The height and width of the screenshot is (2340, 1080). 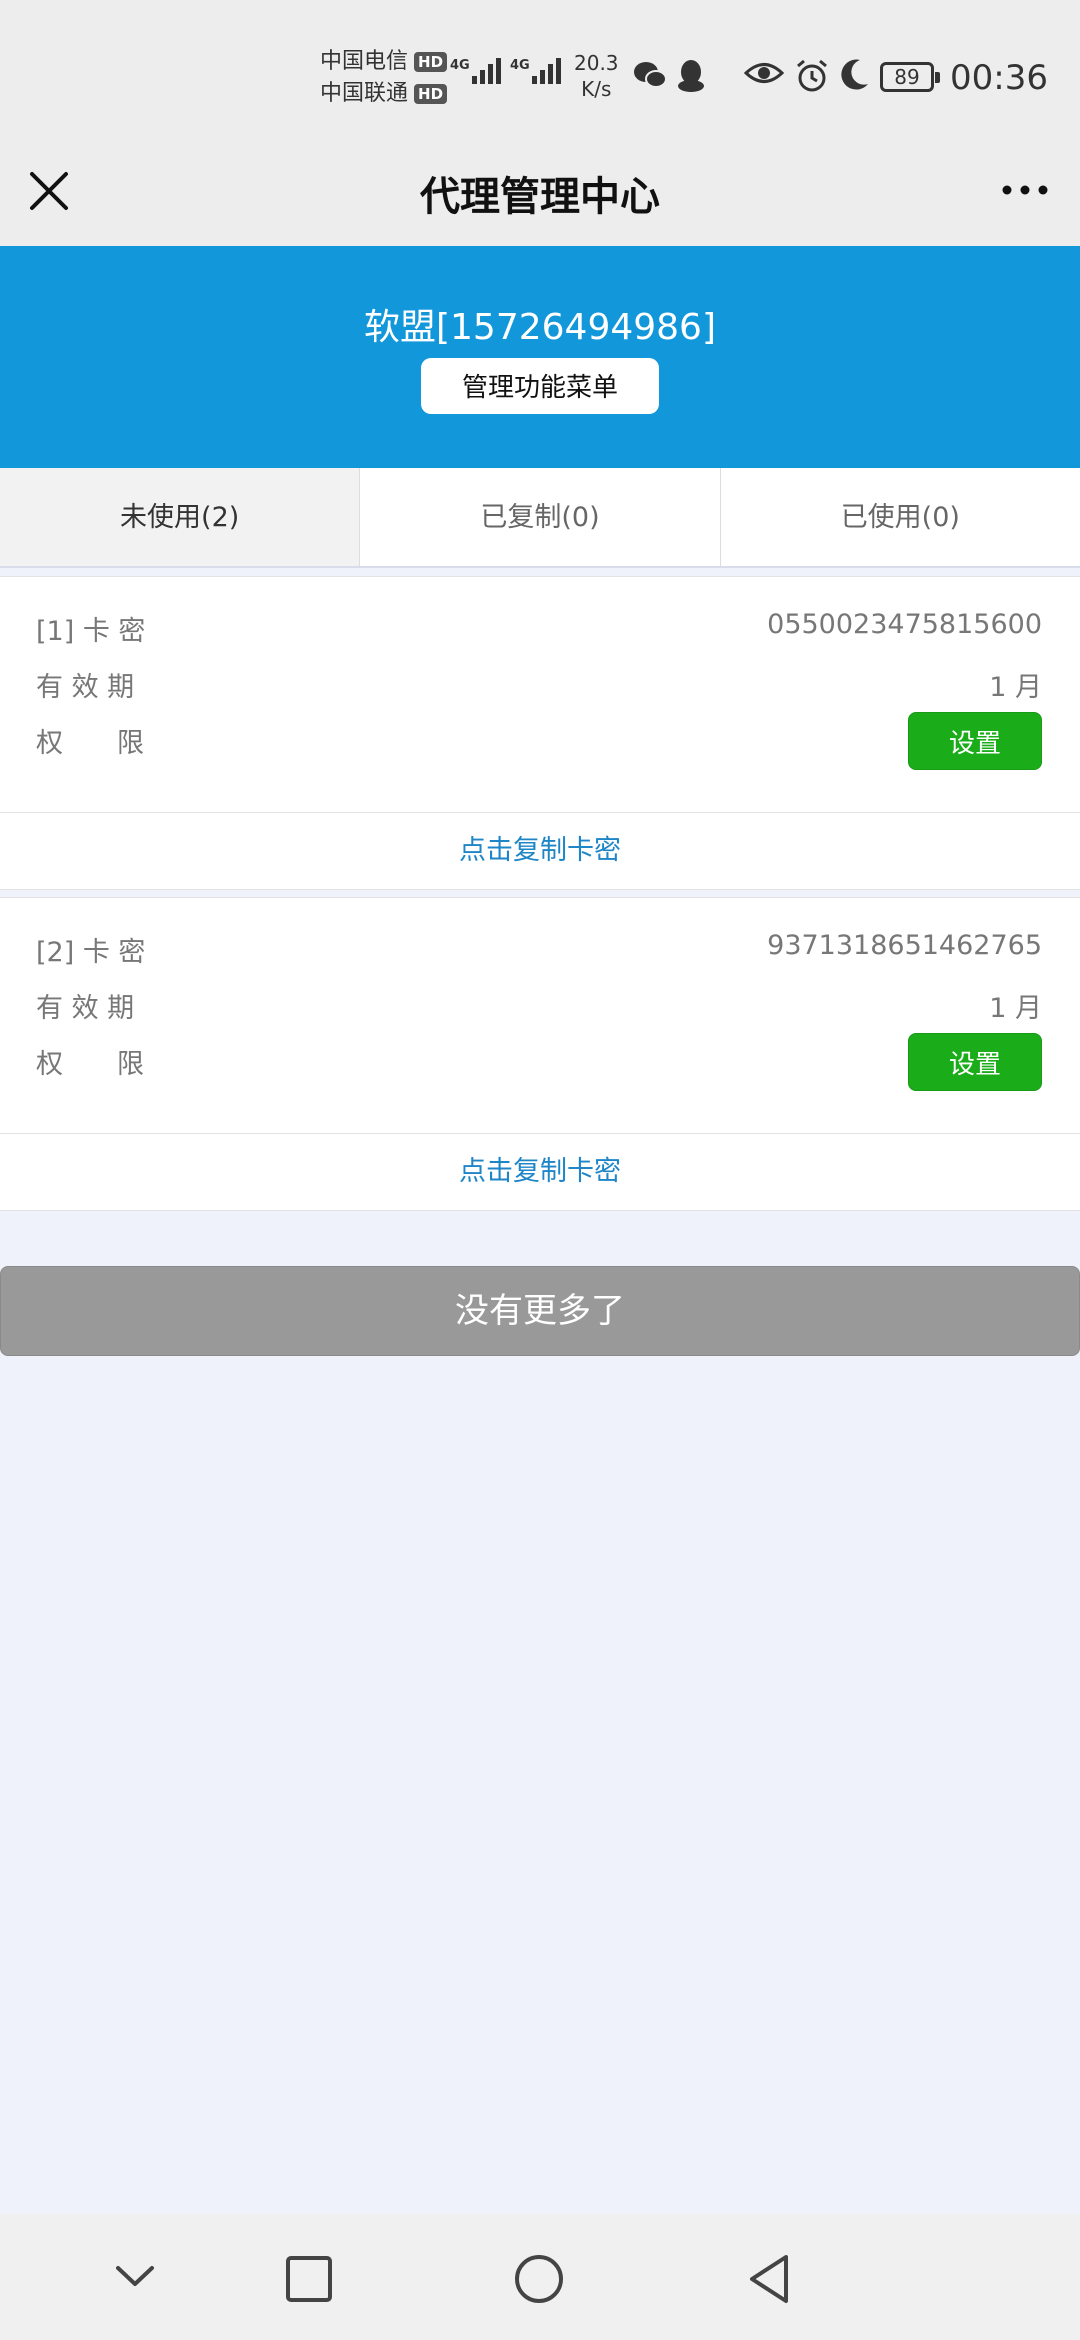 What do you see at coordinates (384, 78) in the screenshot?
I see `carrier-info: 中国电信 HD 中国联通 HD` at bounding box center [384, 78].